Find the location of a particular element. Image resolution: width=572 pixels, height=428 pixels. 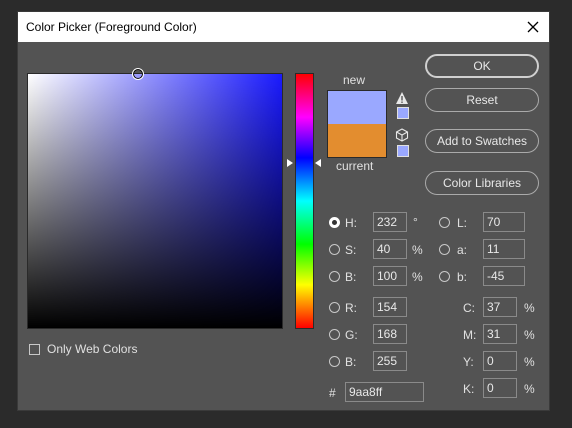

hue-slider-left-arrow is located at coordinates (290, 163).